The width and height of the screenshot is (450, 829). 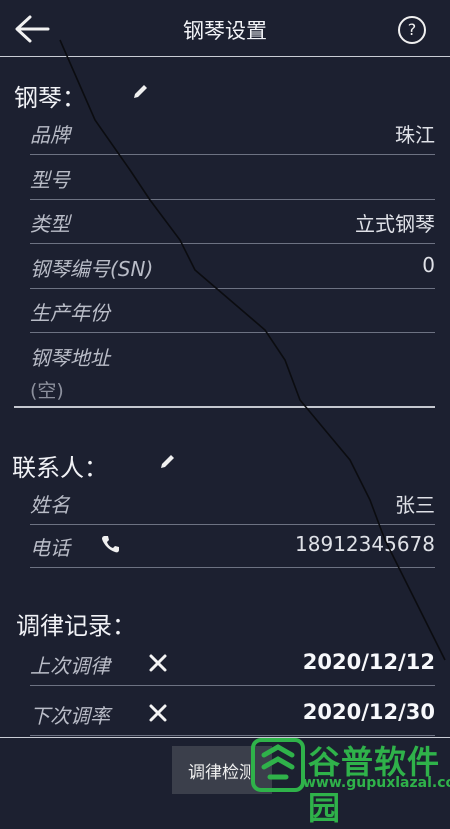 I want to click on edit-piano-icon, so click(x=141, y=91).